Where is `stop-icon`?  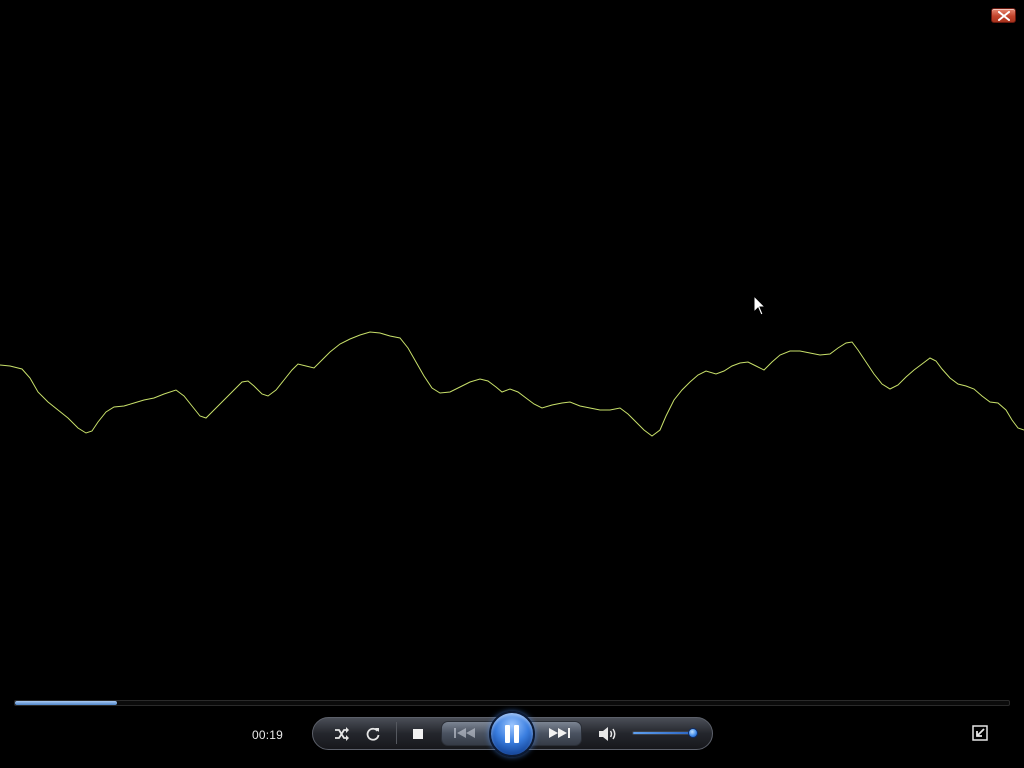 stop-icon is located at coordinates (418, 734).